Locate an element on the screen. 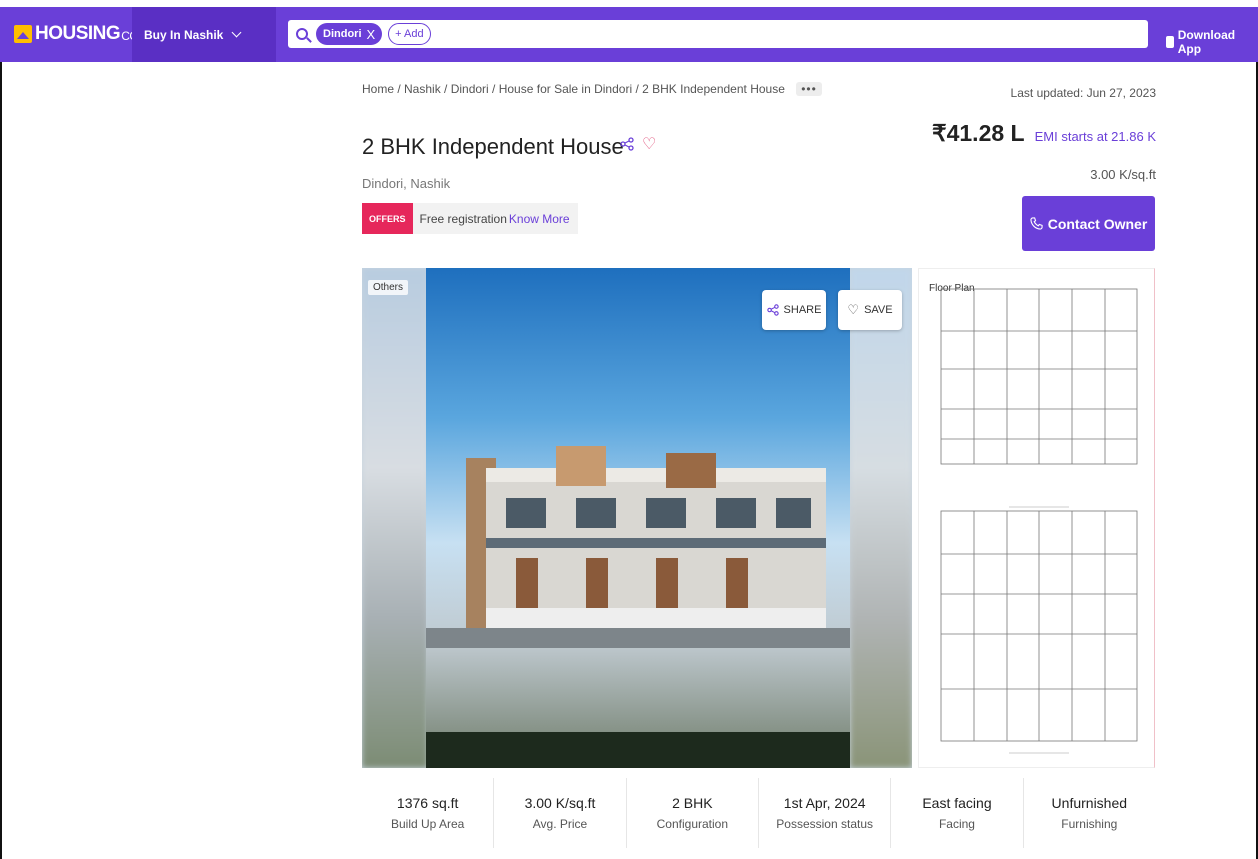 This screenshot has height=859, width=1258. close-icon: X is located at coordinates (371, 34).